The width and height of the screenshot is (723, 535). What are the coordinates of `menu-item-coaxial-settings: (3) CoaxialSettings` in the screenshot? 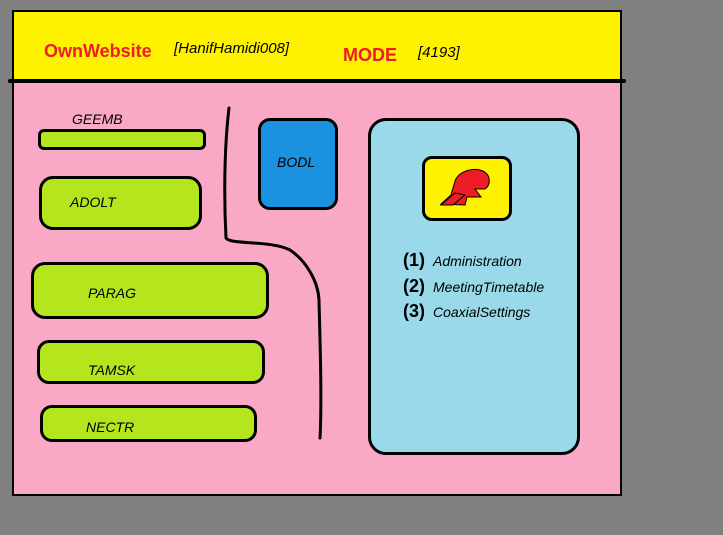 It's located at (466, 311).